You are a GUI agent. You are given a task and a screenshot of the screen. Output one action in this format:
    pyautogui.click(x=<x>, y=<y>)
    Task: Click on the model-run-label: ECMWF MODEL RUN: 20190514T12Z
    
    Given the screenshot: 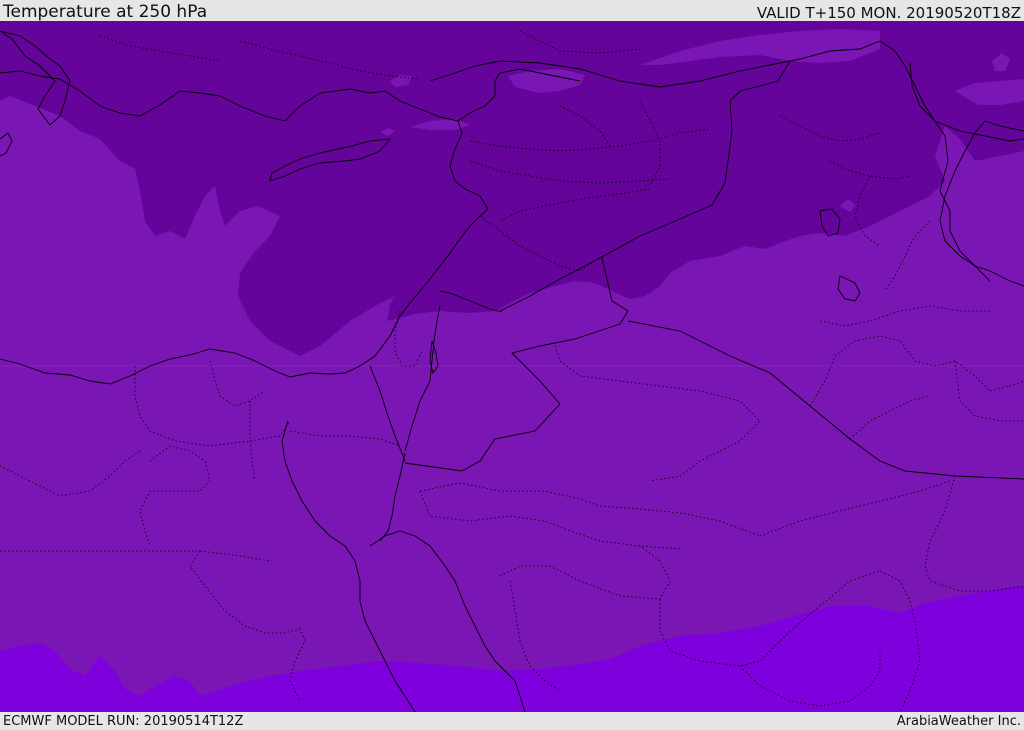 What is the action you would take?
    pyautogui.click(x=123, y=721)
    